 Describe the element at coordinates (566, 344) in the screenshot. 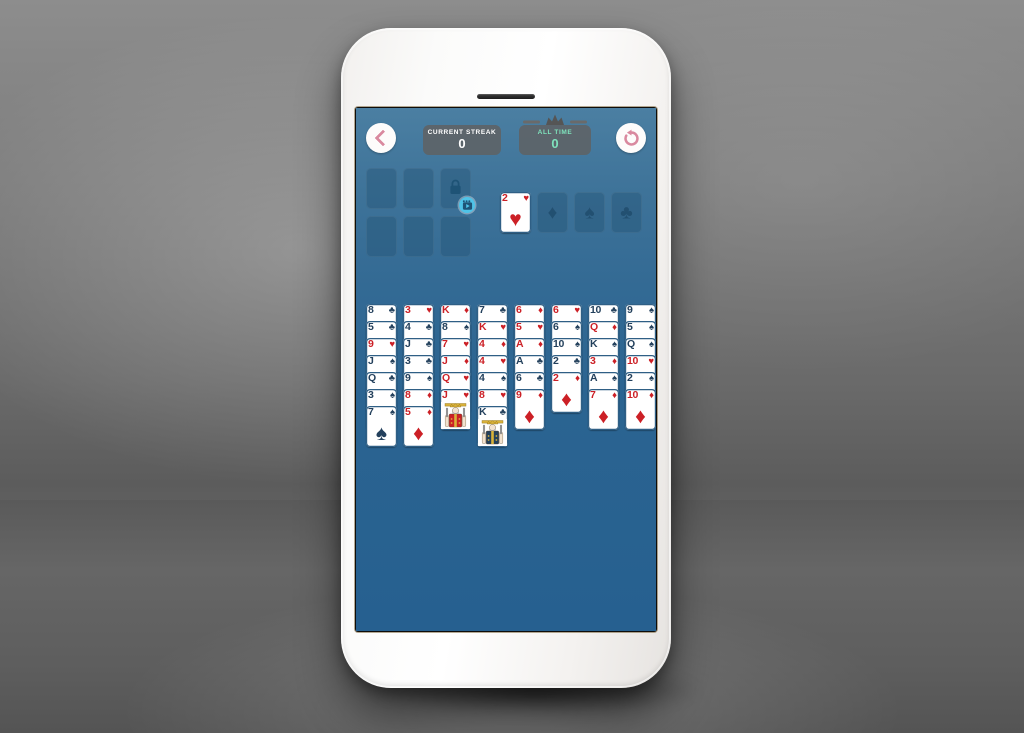

I see `card-corner: 10 ♠` at that location.